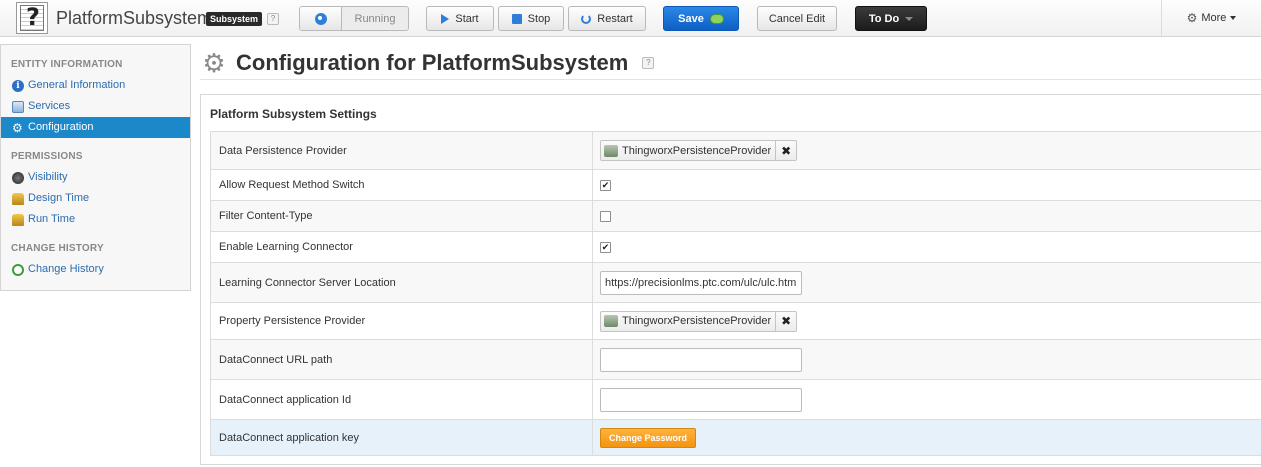 This screenshot has height=467, width=1261. Describe the element at coordinates (402, 150) in the screenshot. I see `setting-label: Data Persistence Provider` at that location.